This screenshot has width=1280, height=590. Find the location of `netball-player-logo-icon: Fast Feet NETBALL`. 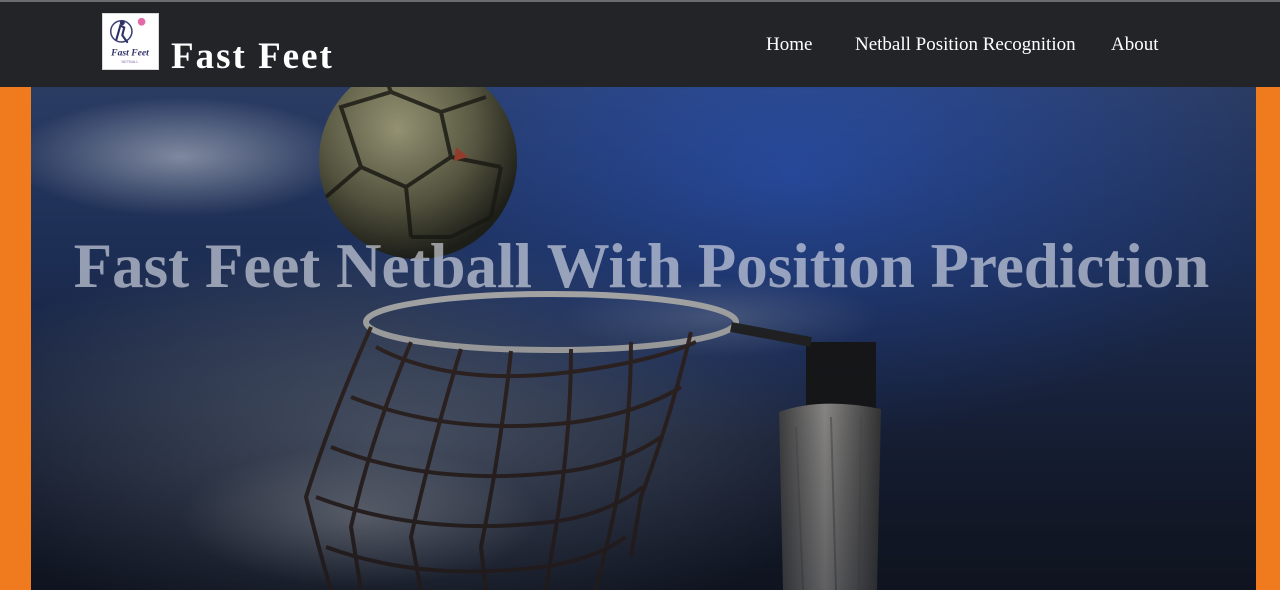

netball-player-logo-icon: Fast Feet NETBALL is located at coordinates (129, 40).